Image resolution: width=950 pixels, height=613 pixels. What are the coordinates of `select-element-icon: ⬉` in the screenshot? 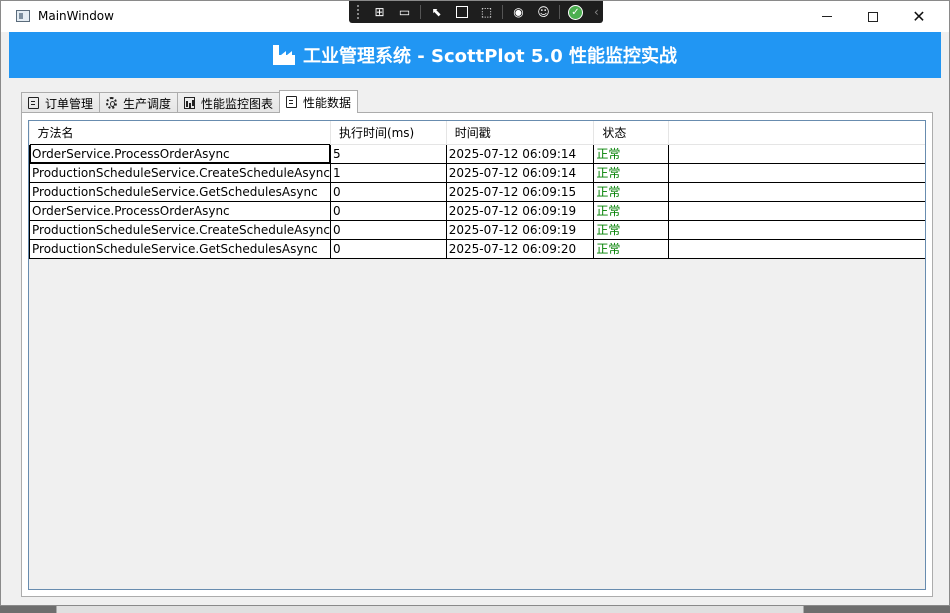 It's located at (436, 12).